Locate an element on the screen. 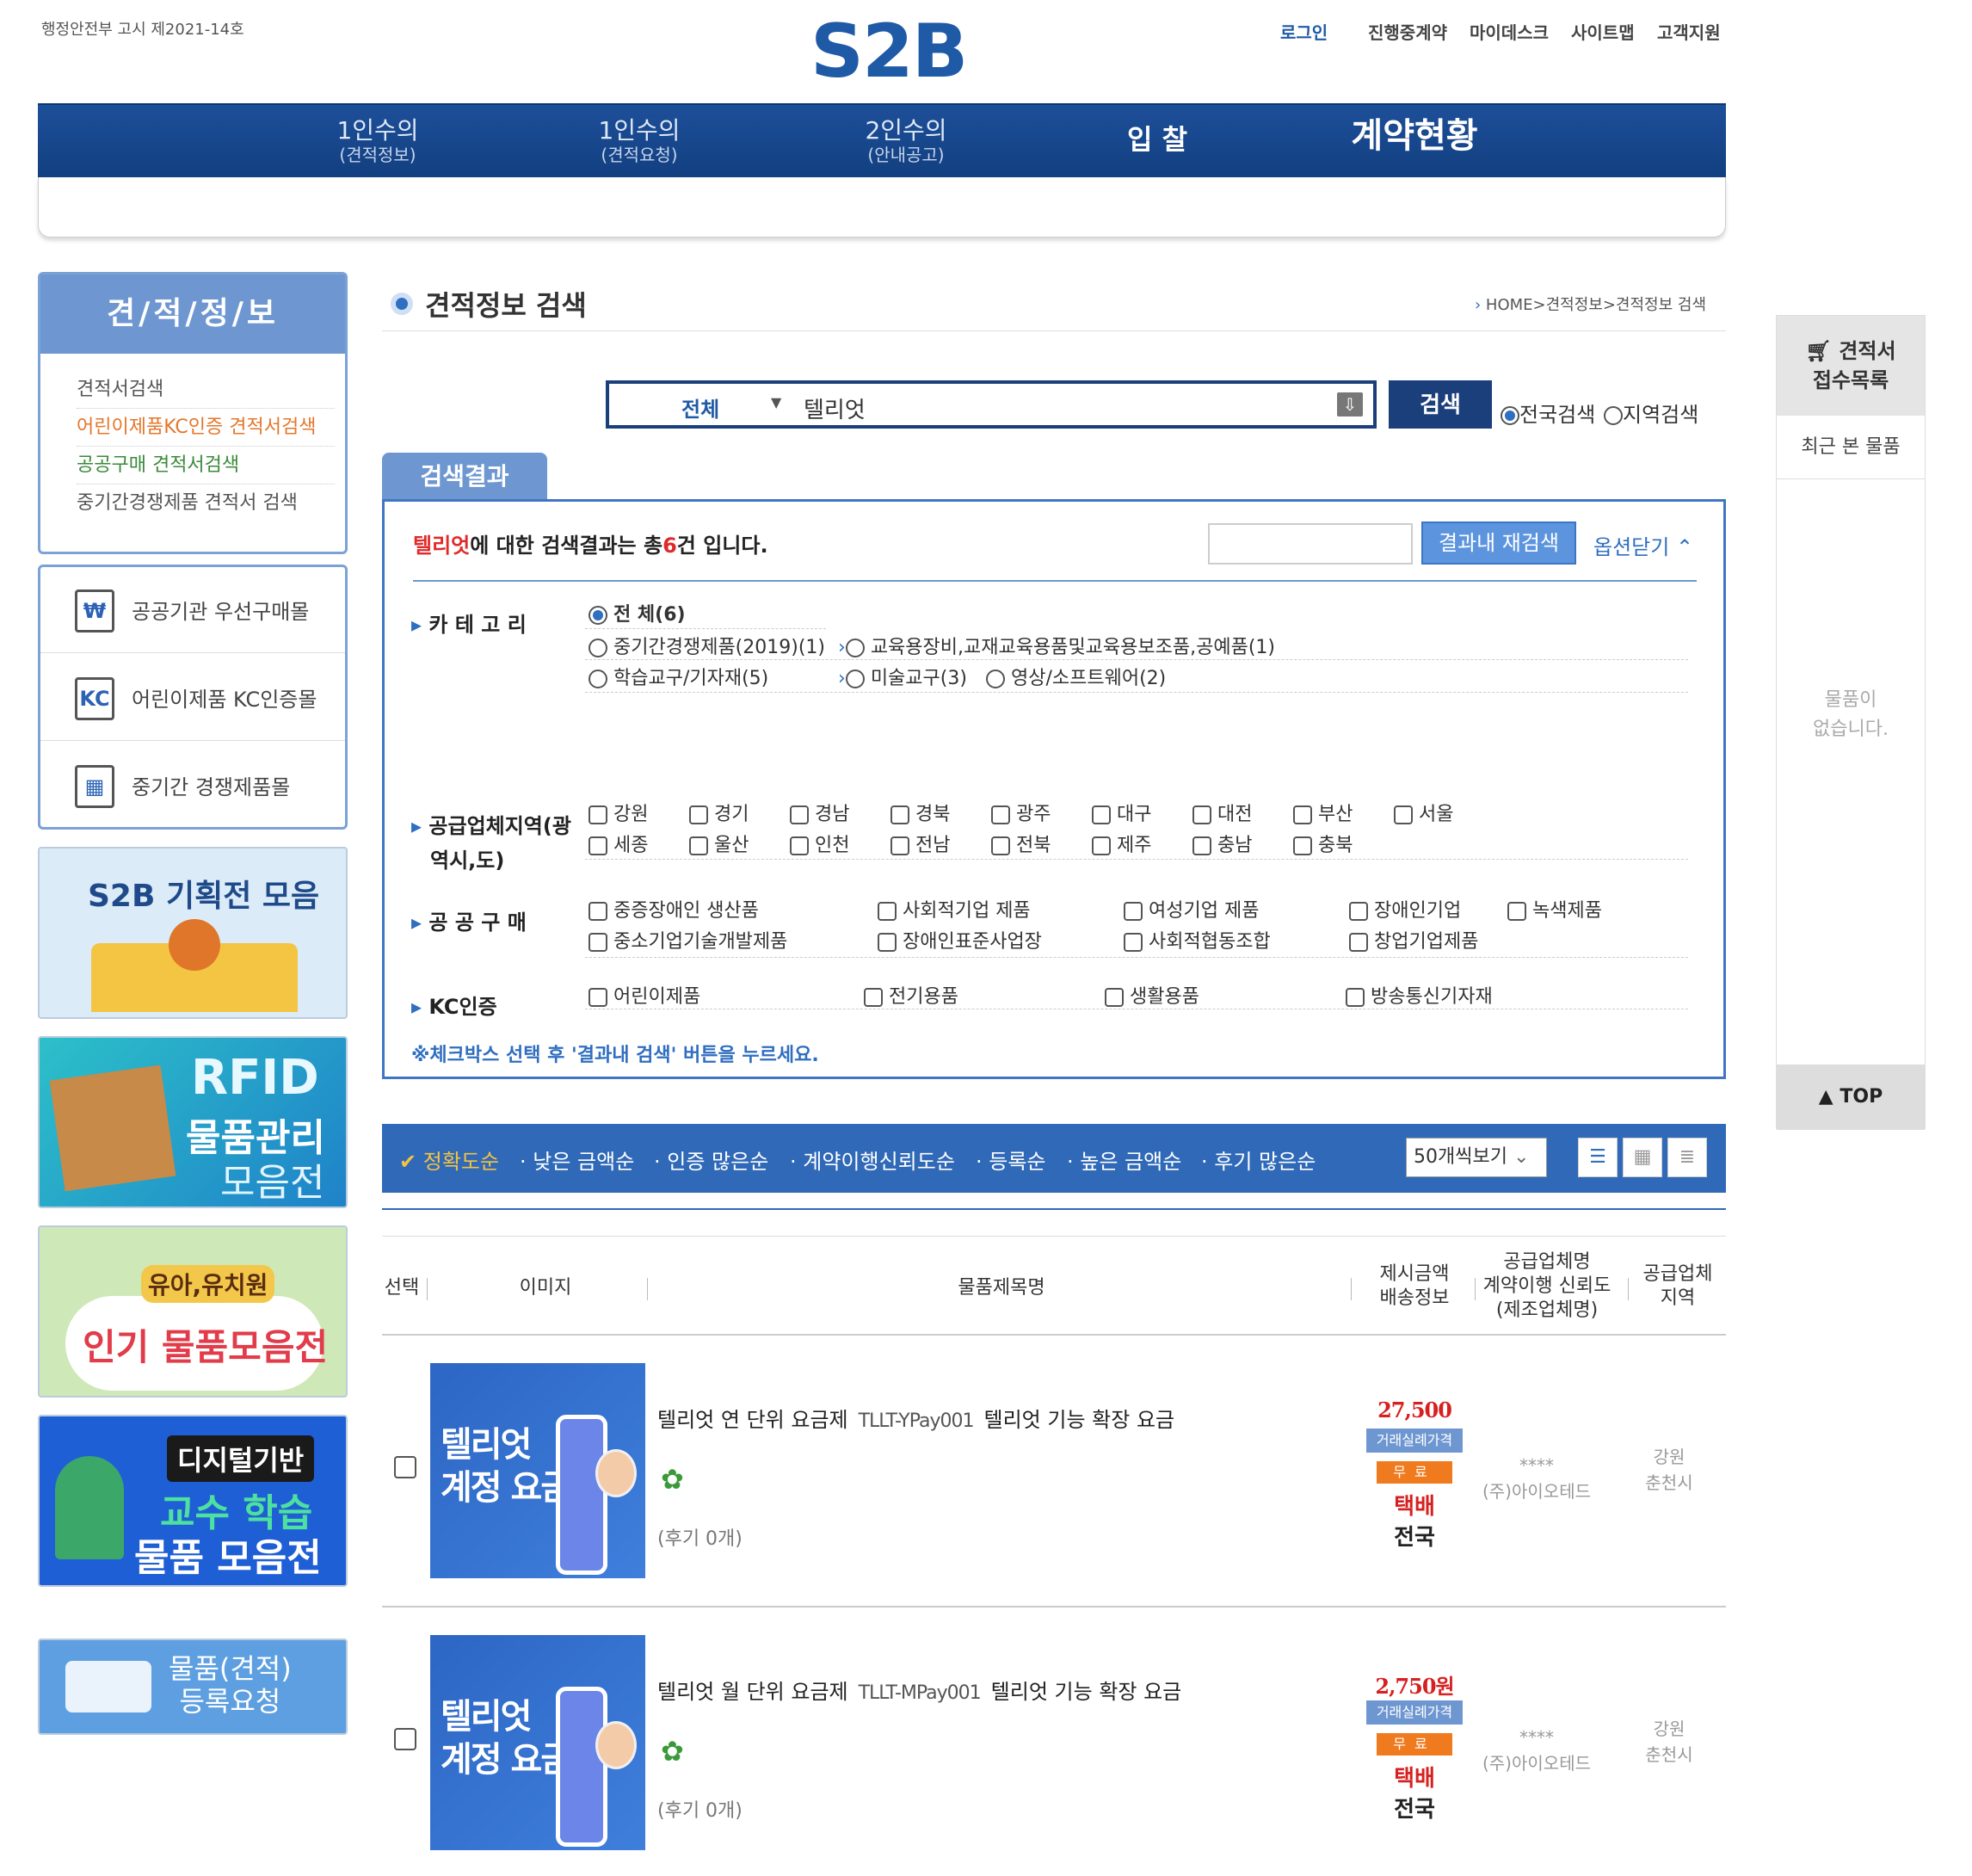  kc-cert-checkbox: 어린이제품 is located at coordinates (644, 995).